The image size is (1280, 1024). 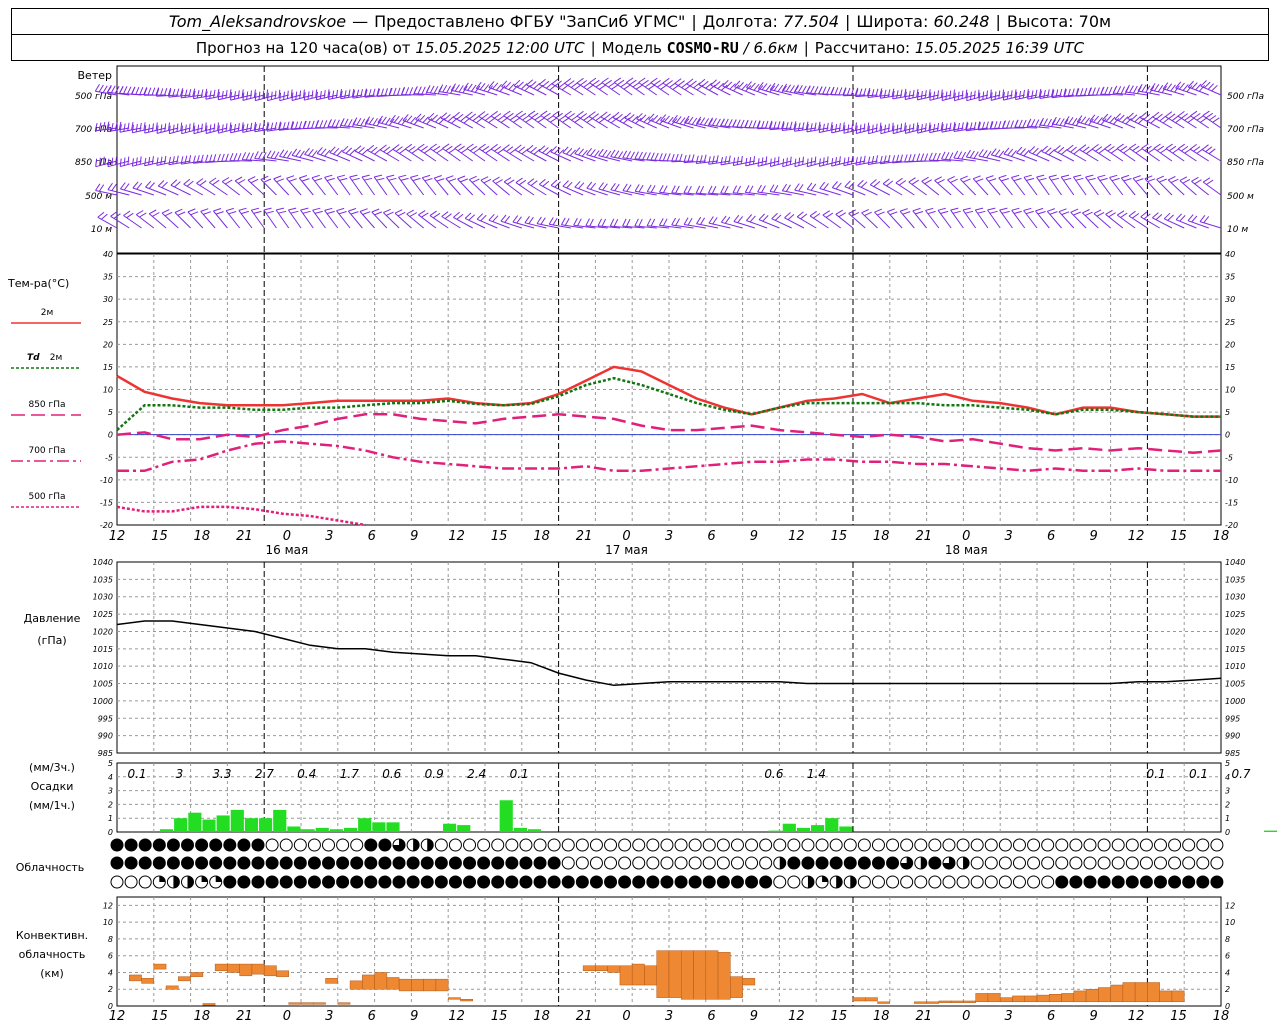 What do you see at coordinates (202, 1016) in the screenshot?
I see `bottom-hour-label: 18` at bounding box center [202, 1016].